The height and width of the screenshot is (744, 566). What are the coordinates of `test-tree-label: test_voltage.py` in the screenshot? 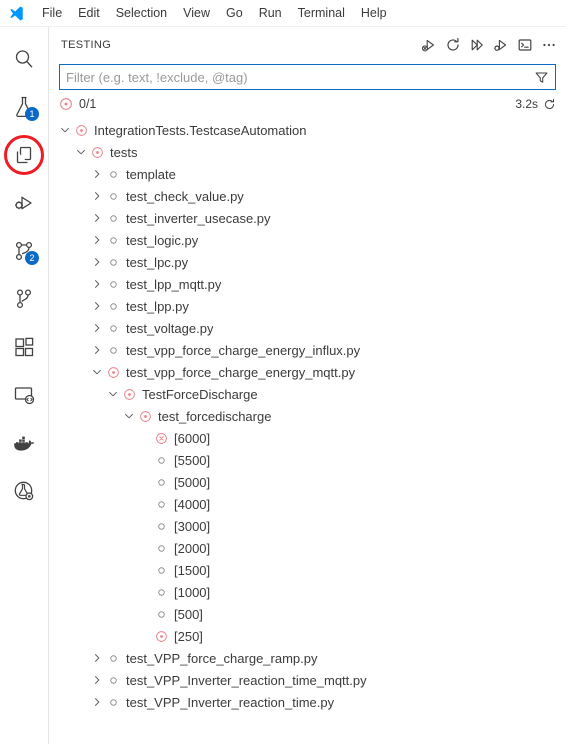 It's located at (170, 328).